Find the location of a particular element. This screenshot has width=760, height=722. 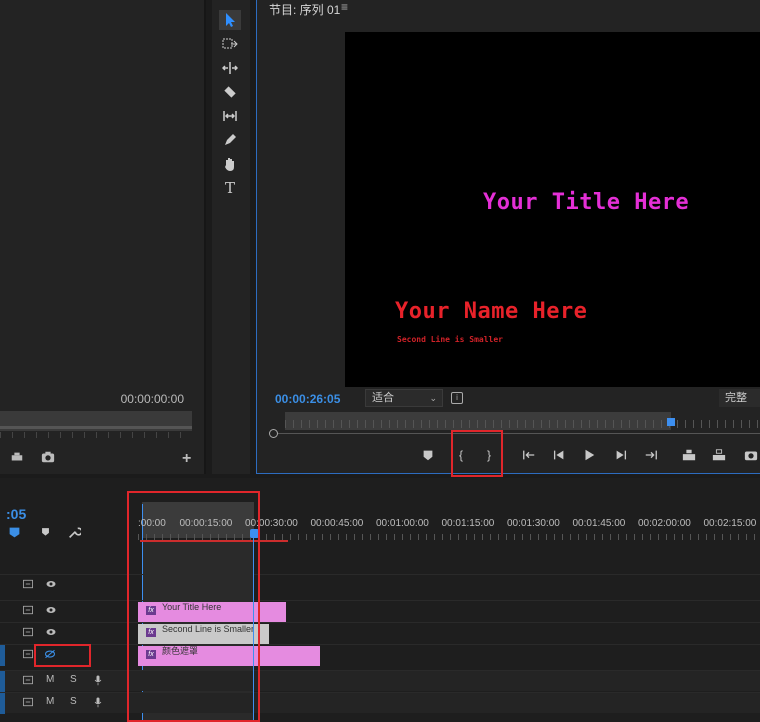

ruler-label: 00:02:15:00 is located at coordinates (730, 523).